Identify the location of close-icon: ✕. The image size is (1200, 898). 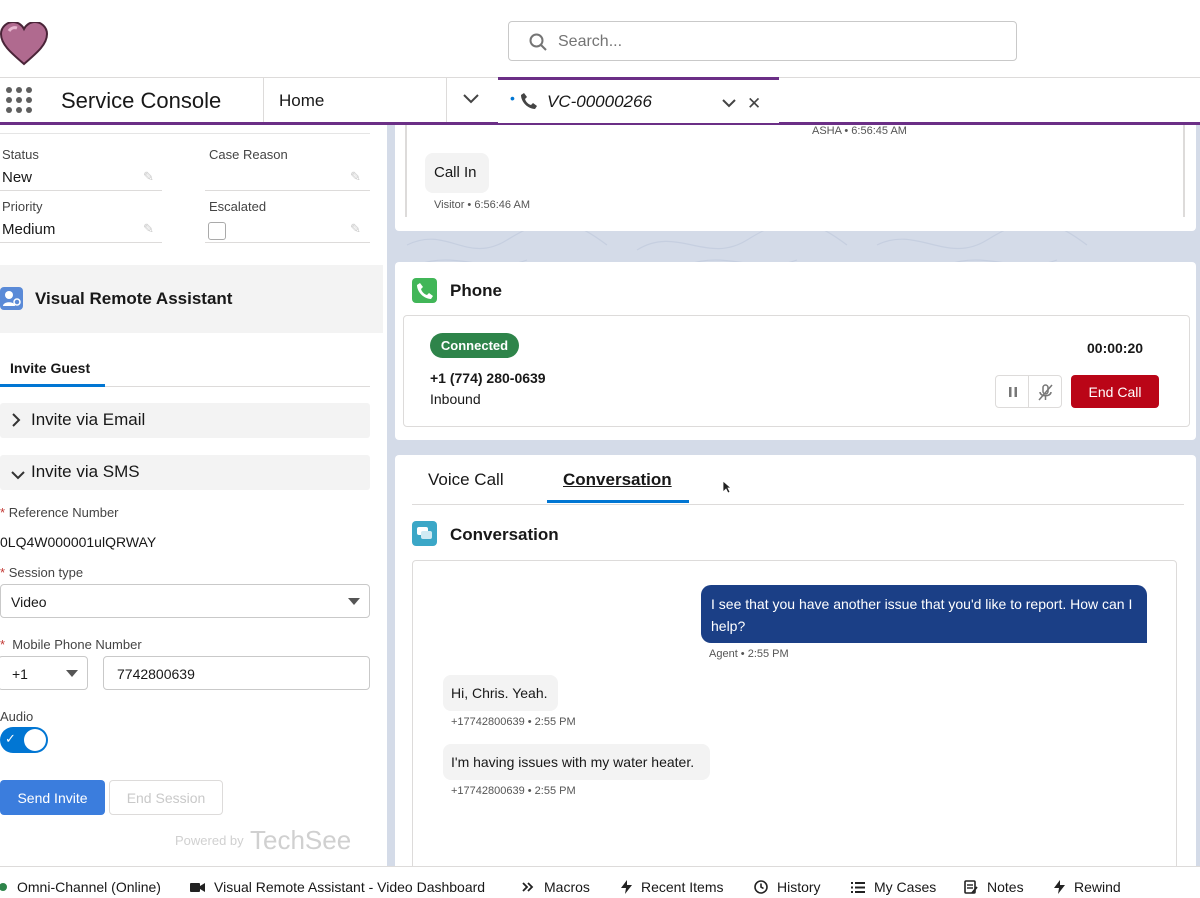
(754, 104).